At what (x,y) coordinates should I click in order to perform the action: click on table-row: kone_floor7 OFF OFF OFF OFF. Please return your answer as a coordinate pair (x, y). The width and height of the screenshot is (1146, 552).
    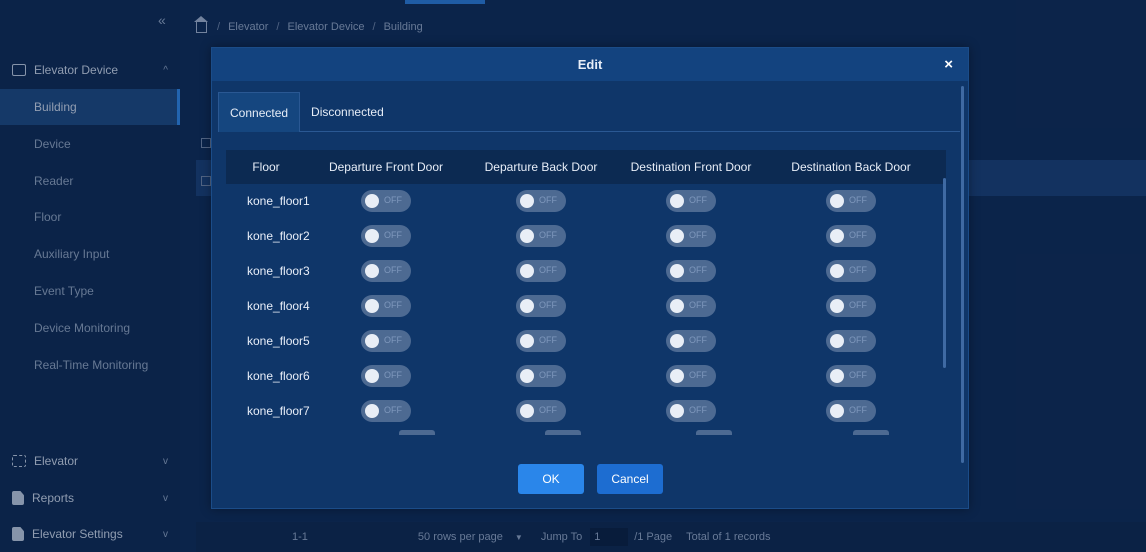
    Looking at the image, I should click on (586, 411).